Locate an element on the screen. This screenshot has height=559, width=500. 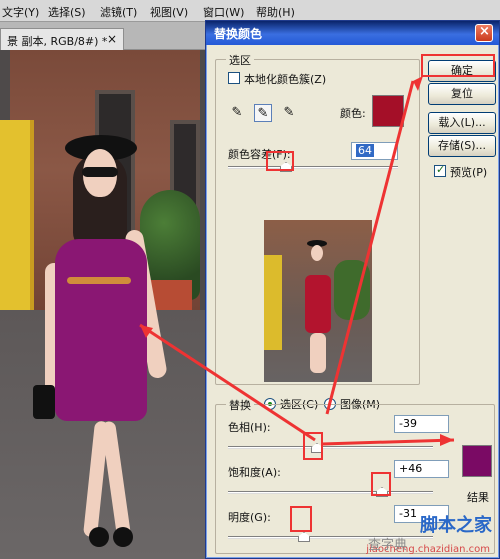
menu-bar: 文字(Y) 选择(S) 滤镜(T) 视图(V) 窗口(W) 帮助(H) is located at coordinates (250, 11).